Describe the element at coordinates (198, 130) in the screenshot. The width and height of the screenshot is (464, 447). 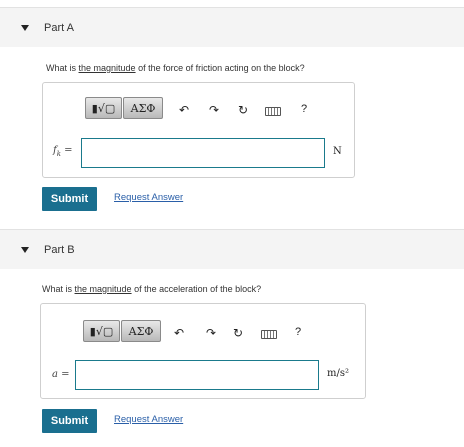
I see `part-a-answer-box: ▮√▢ ΑΣΦ ↶ ↷ ↻ ? fk = N` at that location.